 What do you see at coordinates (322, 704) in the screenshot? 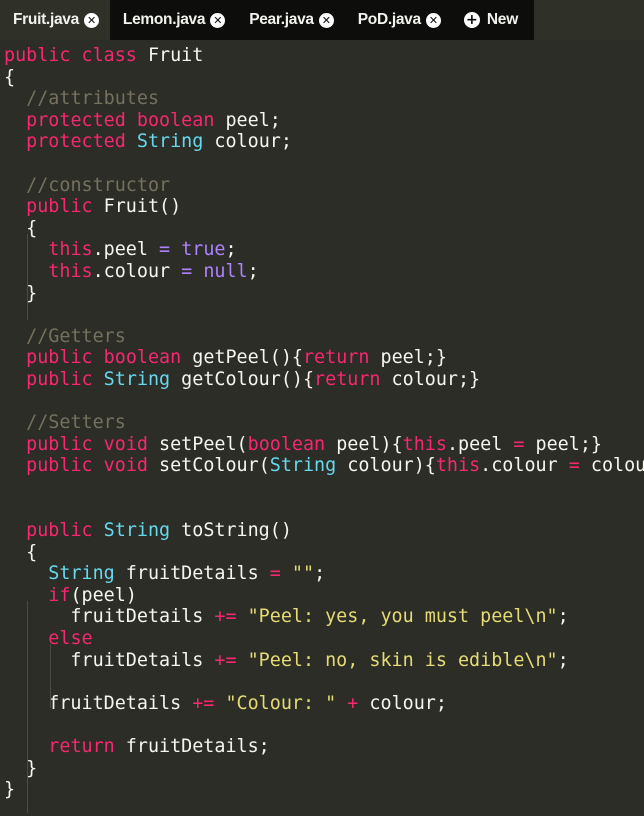
I see `code-line: fruitDetails += "Colour: " + colour;` at bounding box center [322, 704].